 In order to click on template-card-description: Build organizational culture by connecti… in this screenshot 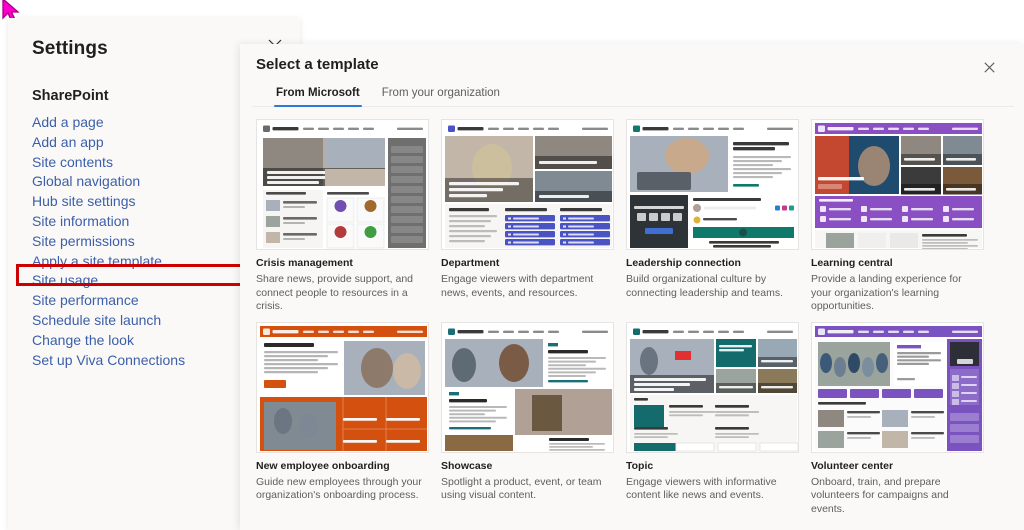, I will do `click(705, 286)`.